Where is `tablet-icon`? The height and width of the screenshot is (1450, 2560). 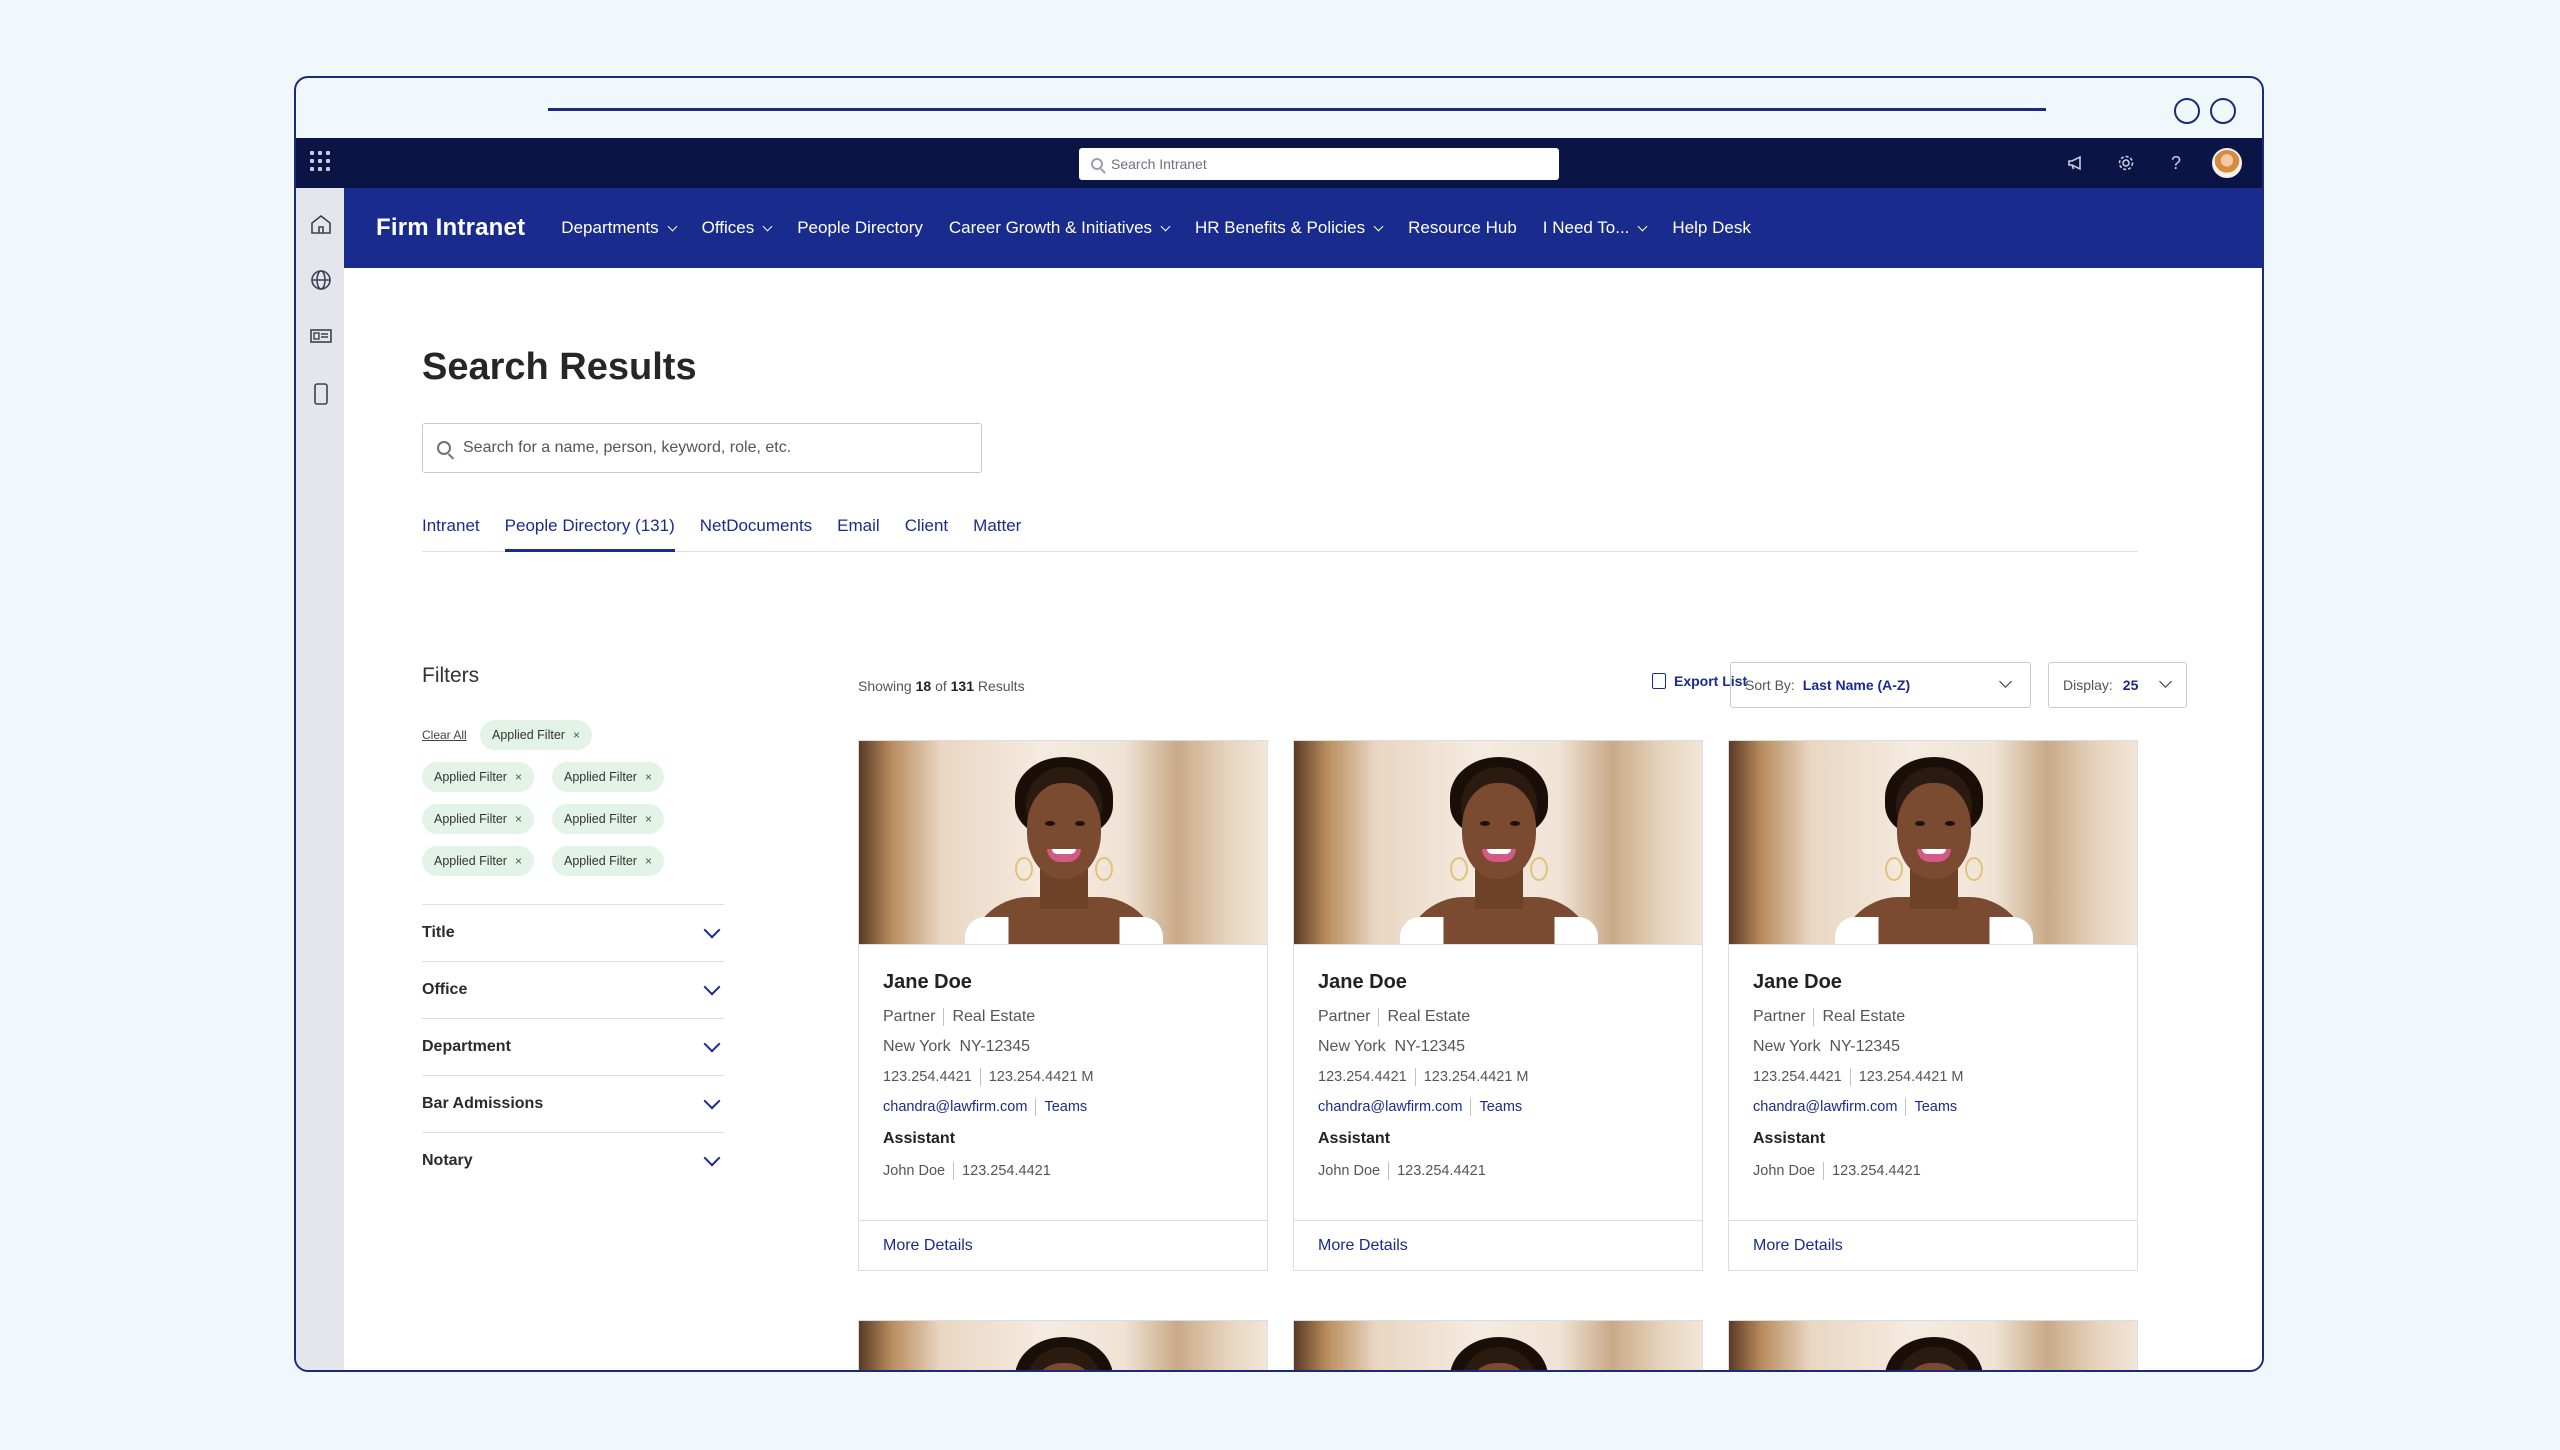 tablet-icon is located at coordinates (321, 394).